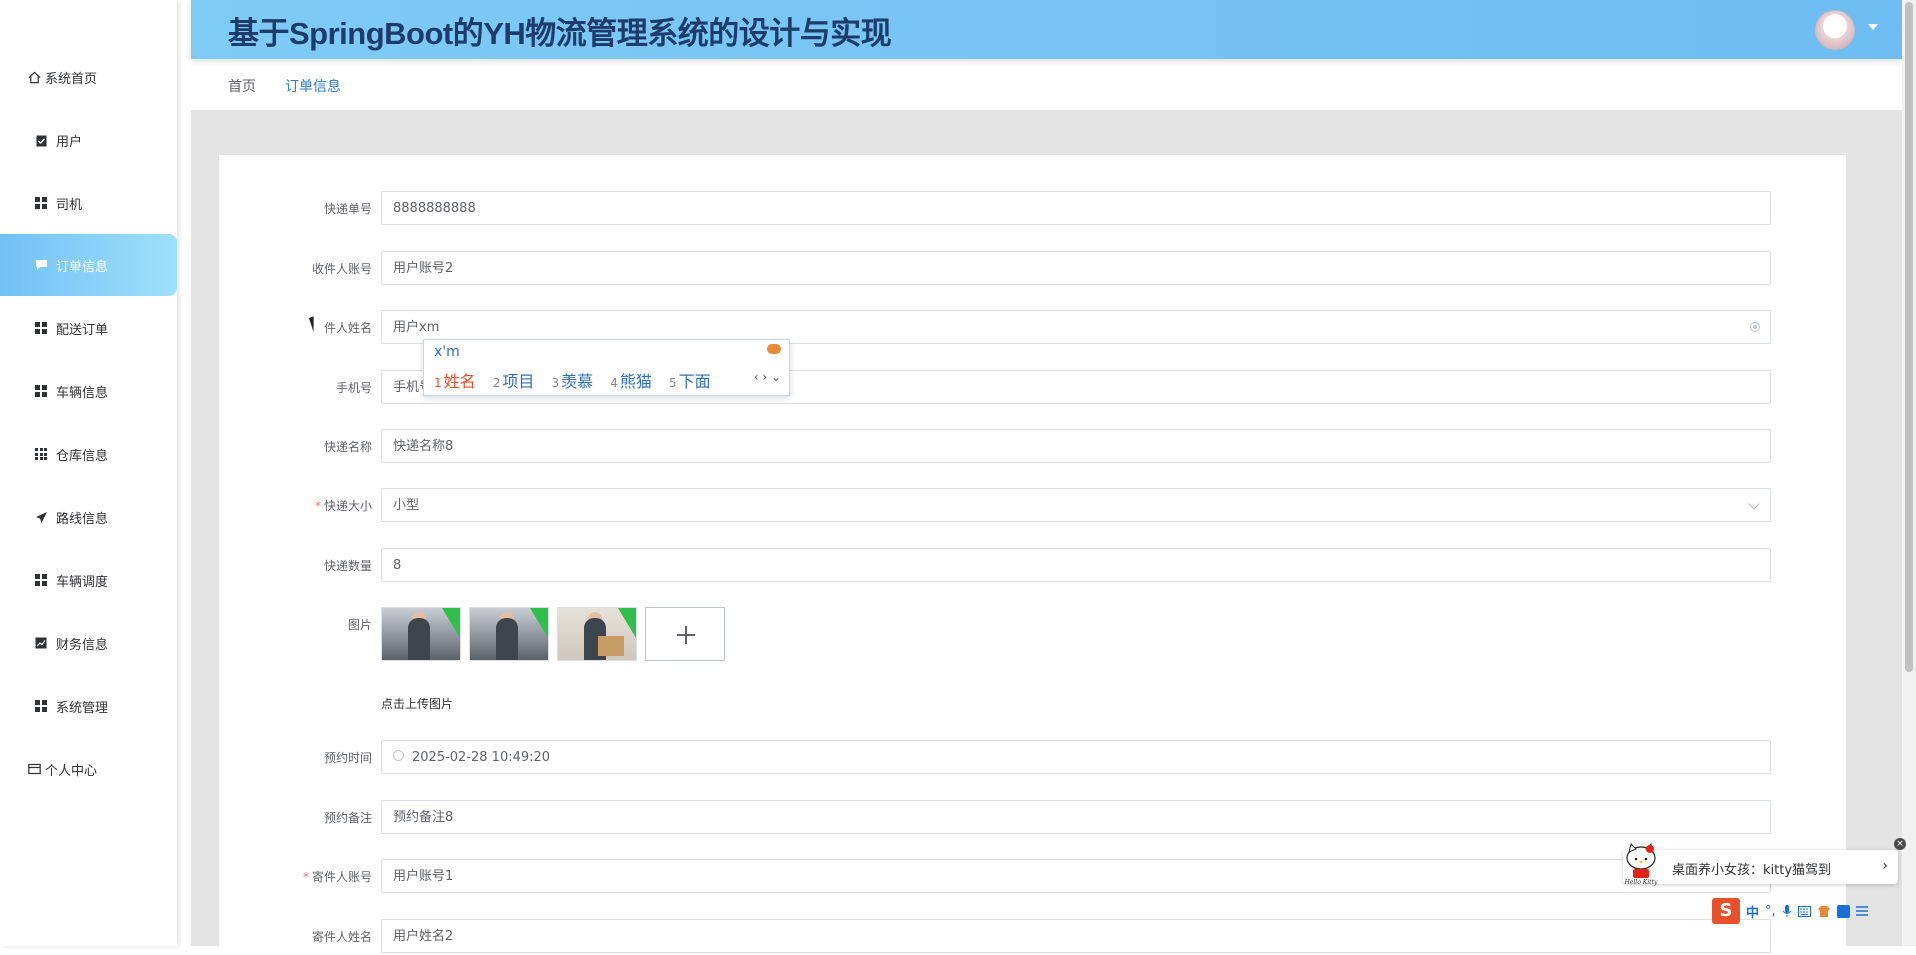 This screenshot has height=955, width=1916. What do you see at coordinates (347, 209) in the screenshot?
I see `express-no-label: 快递单号` at bounding box center [347, 209].